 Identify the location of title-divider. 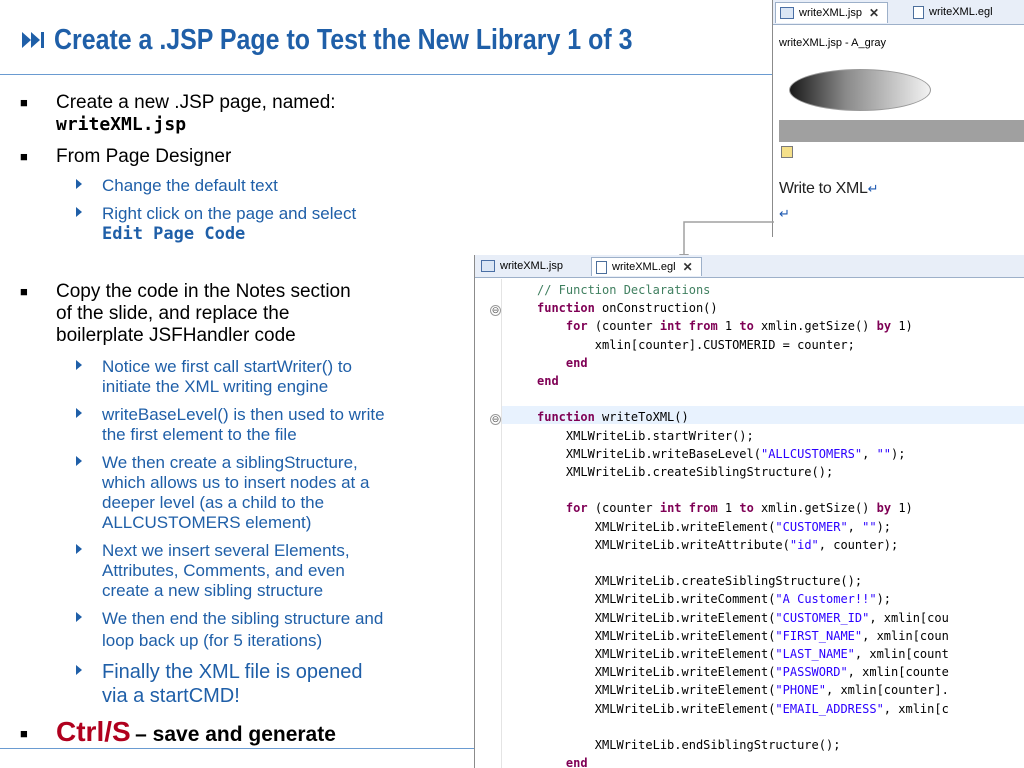
(387, 74).